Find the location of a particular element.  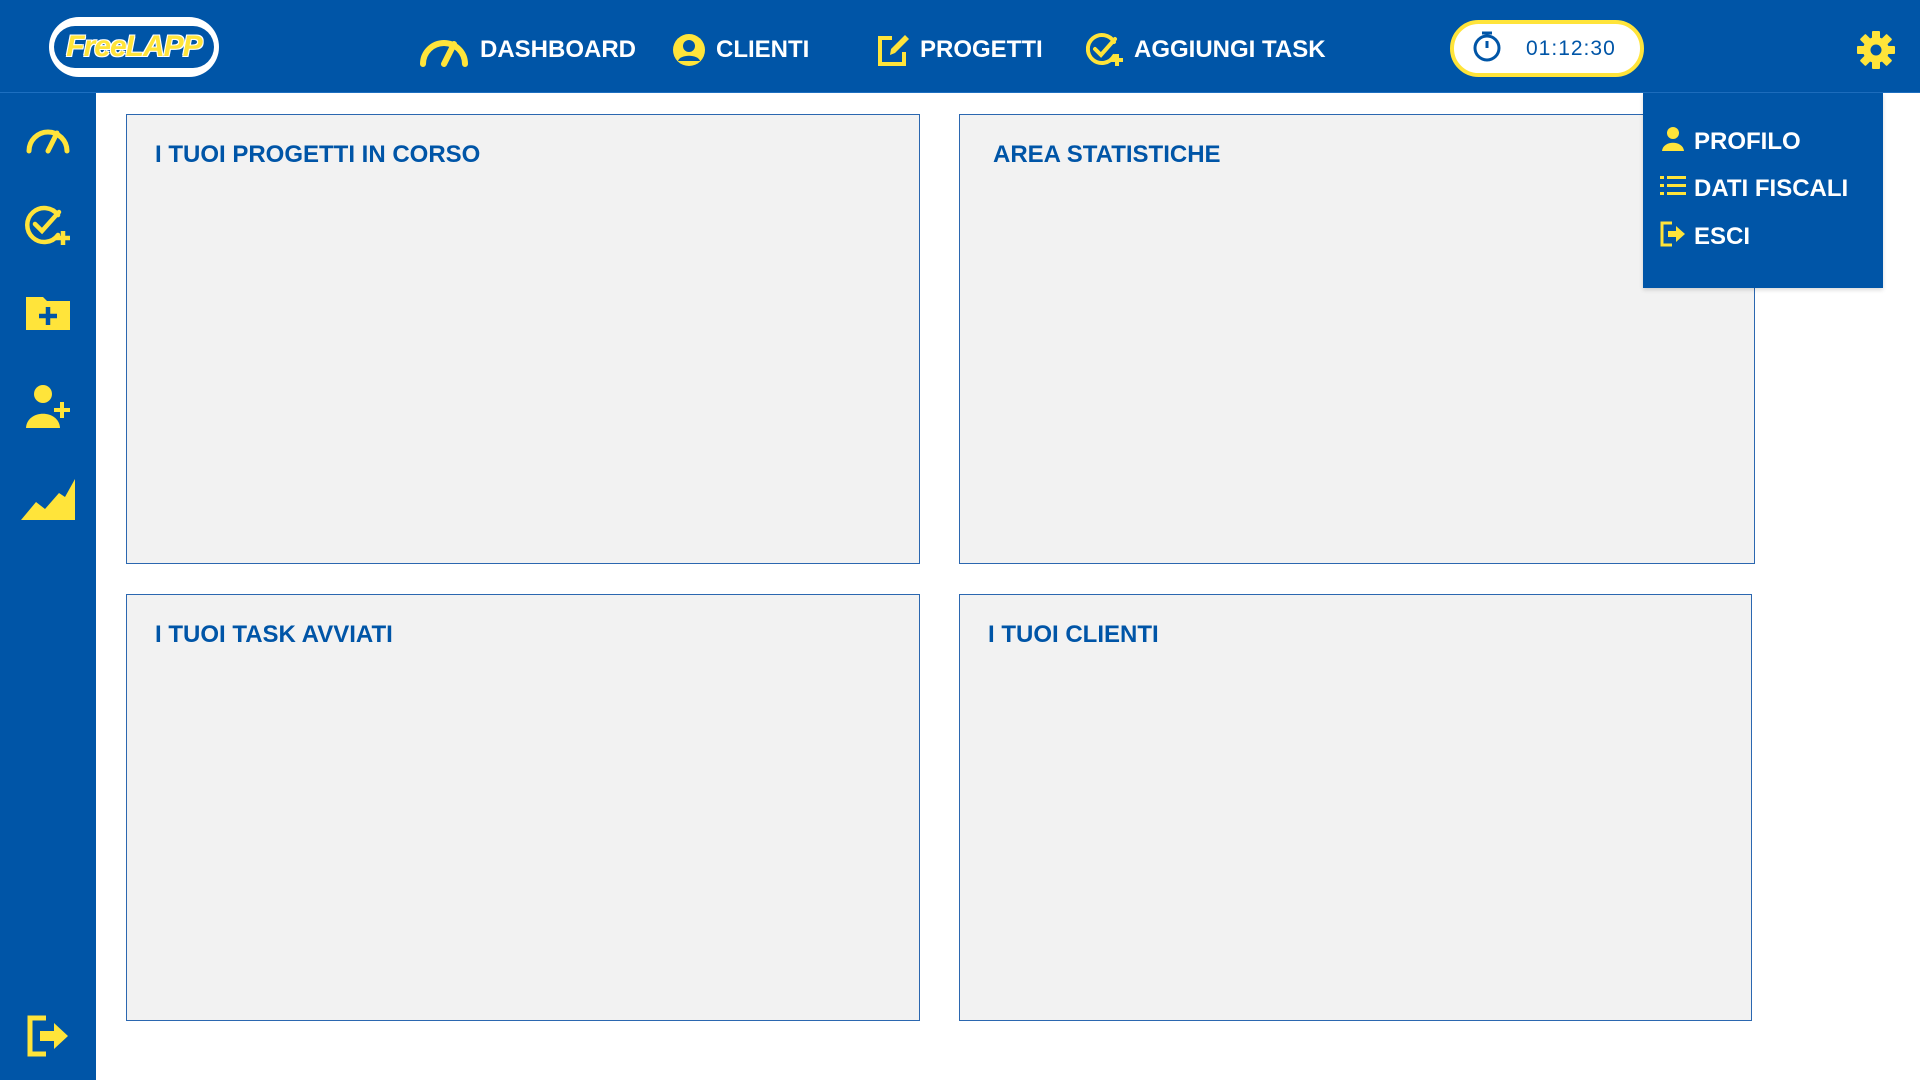

sidebar-logout is located at coordinates (48, 1038).